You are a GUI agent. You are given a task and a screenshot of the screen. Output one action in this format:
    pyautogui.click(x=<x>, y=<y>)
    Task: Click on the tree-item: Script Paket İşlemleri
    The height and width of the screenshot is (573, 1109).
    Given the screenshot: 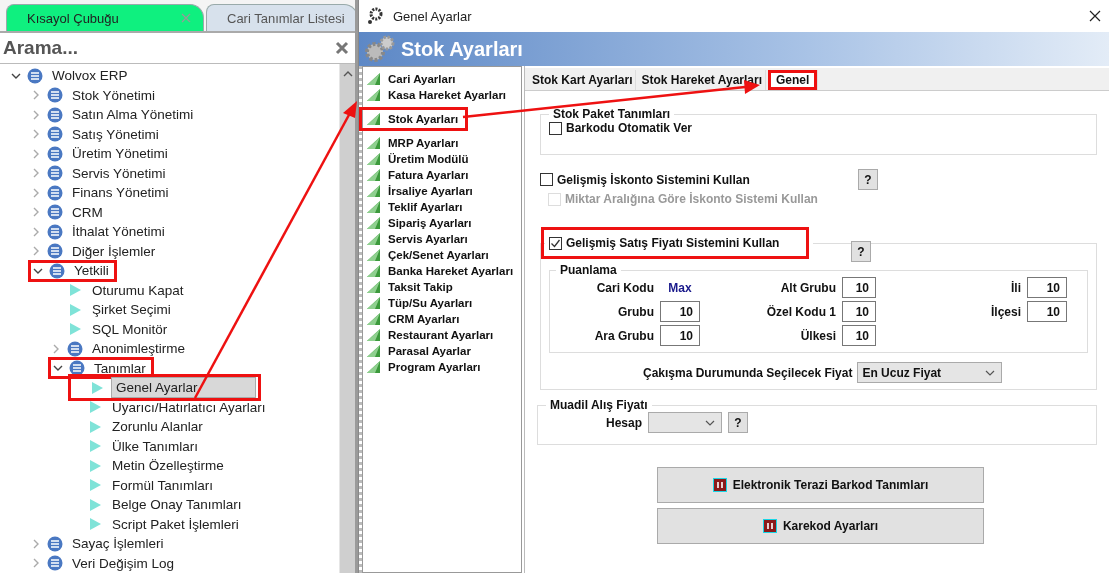 What is the action you would take?
    pyautogui.click(x=175, y=524)
    